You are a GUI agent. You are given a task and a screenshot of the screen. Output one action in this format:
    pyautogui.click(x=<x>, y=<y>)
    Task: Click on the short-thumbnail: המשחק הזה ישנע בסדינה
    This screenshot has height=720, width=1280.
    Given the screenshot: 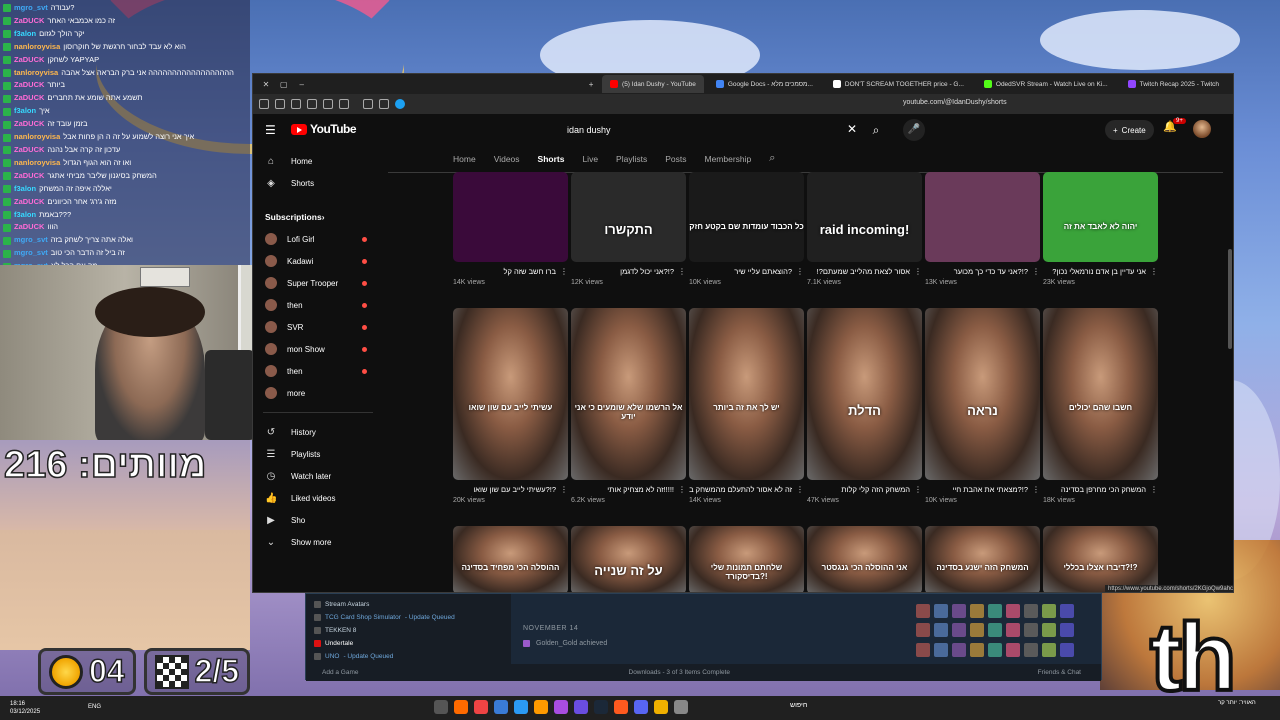 What is the action you would take?
    pyautogui.click(x=982, y=559)
    